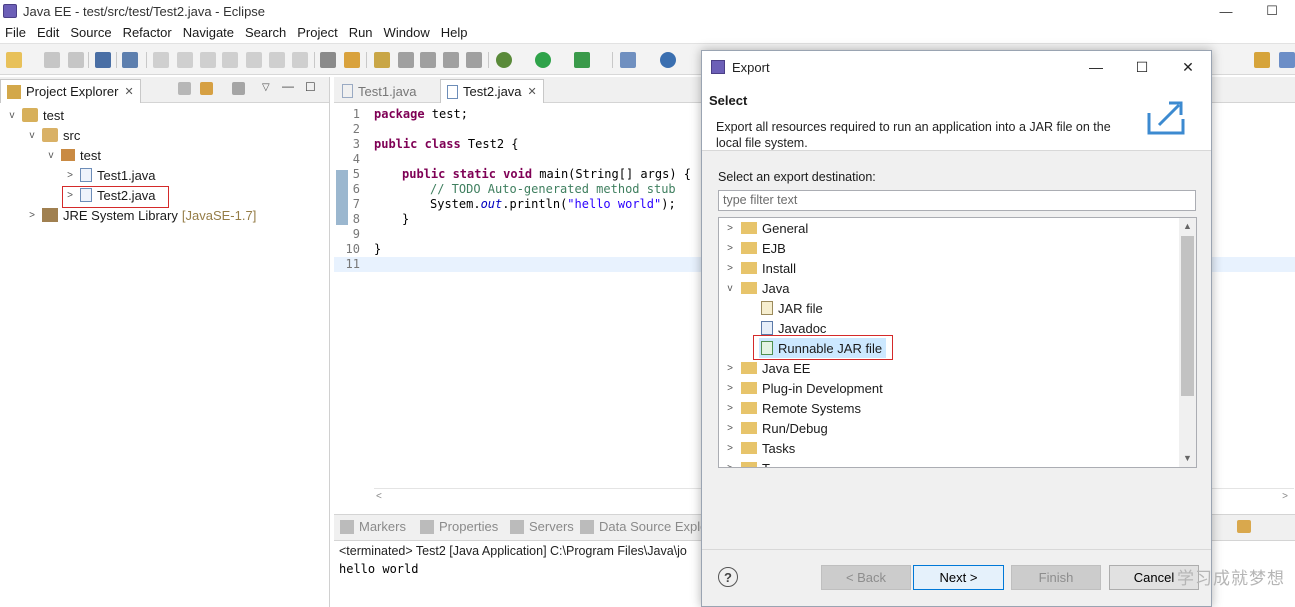 Image resolution: width=1295 pixels, height=607 pixels. What do you see at coordinates (14, 60) in the screenshot?
I see `new-icon` at bounding box center [14, 60].